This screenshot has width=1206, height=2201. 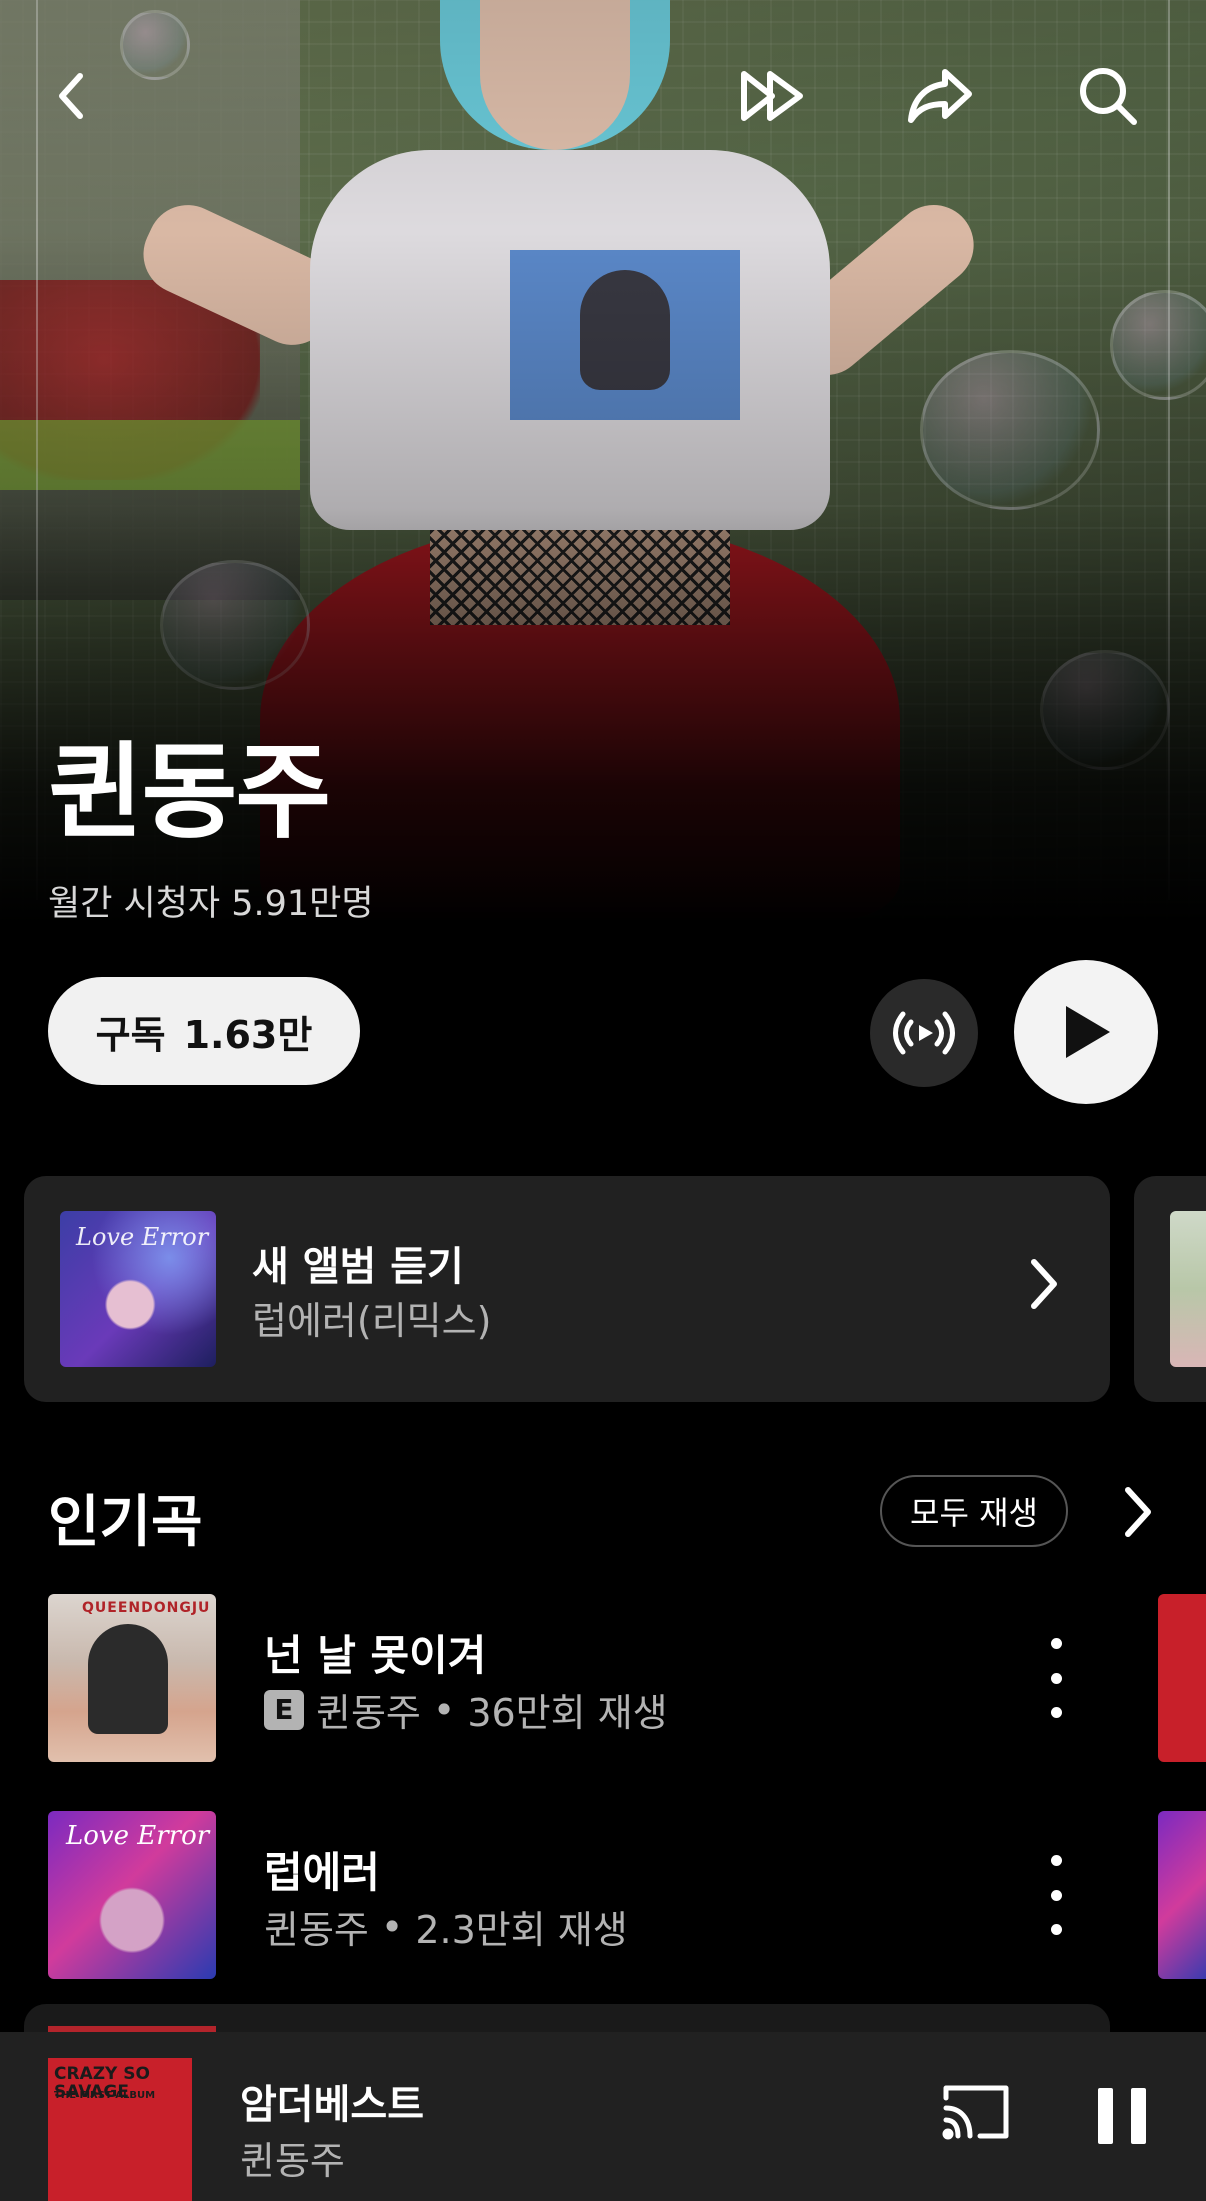 What do you see at coordinates (132, 1678) in the screenshot?
I see `song-cover: QUEENDONGJU` at bounding box center [132, 1678].